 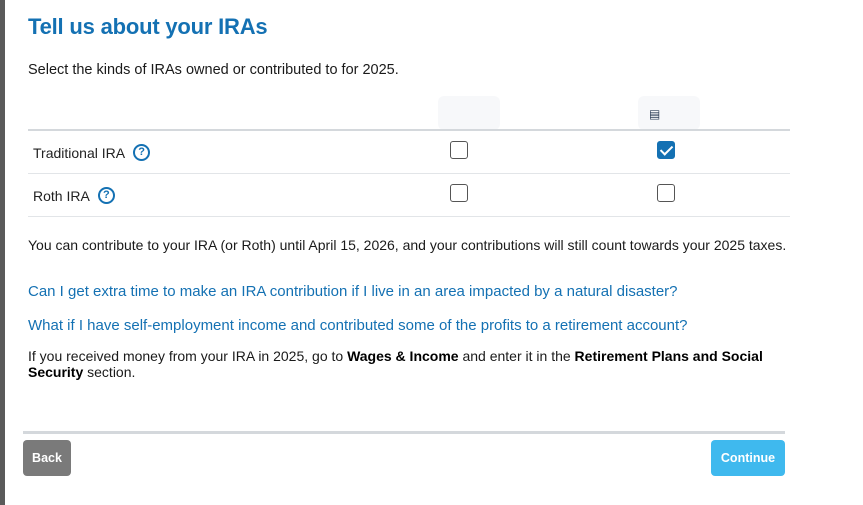 I want to click on traditional-ira-col2-checkbox, so click(x=666, y=150).